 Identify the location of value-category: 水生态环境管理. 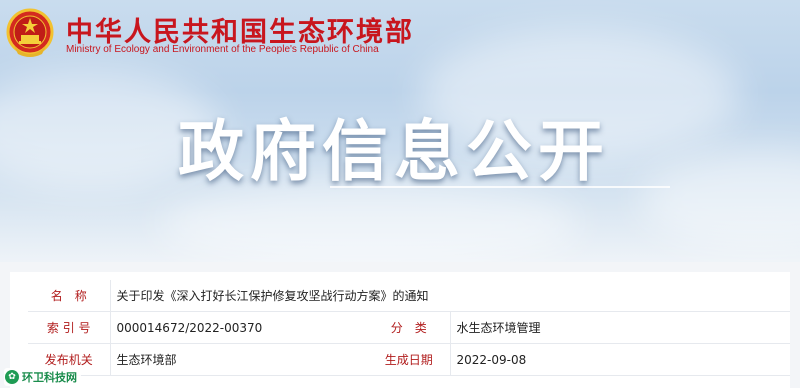
(620, 327).